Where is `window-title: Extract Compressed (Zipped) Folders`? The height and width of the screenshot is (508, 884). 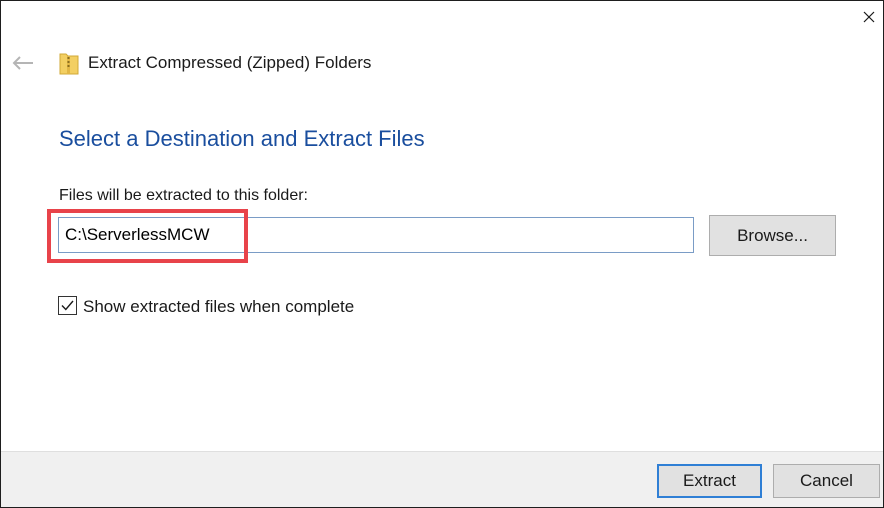 window-title: Extract Compressed (Zipped) Folders is located at coordinates (230, 62).